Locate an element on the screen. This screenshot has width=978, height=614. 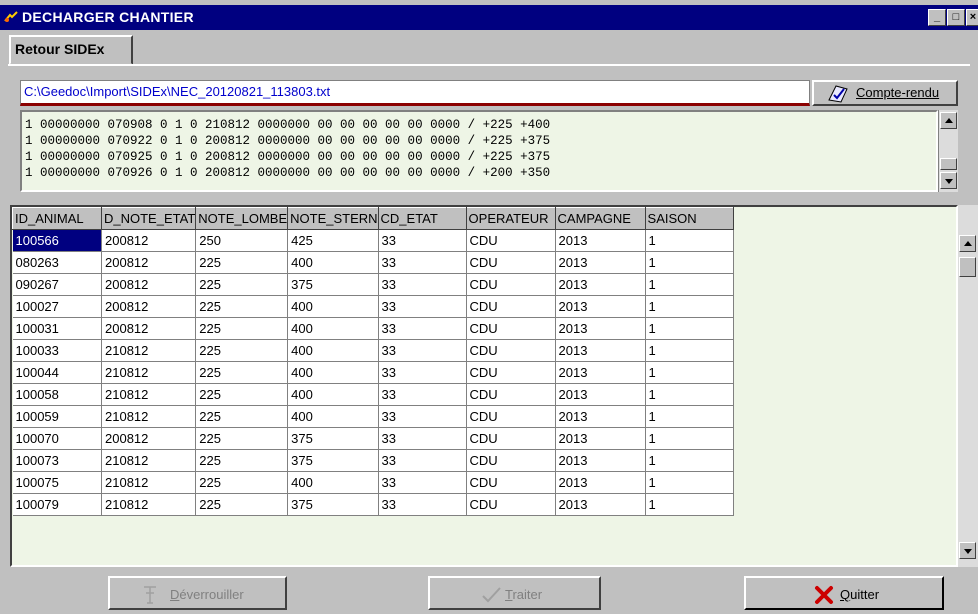
column-header: D_NOTE_ETAT is located at coordinates (148, 218).